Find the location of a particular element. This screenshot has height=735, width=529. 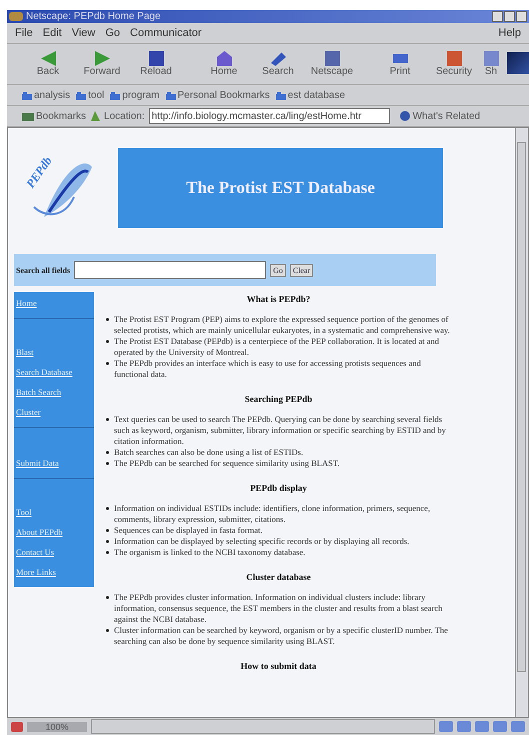

menu-item: Edit is located at coordinates (52, 33).